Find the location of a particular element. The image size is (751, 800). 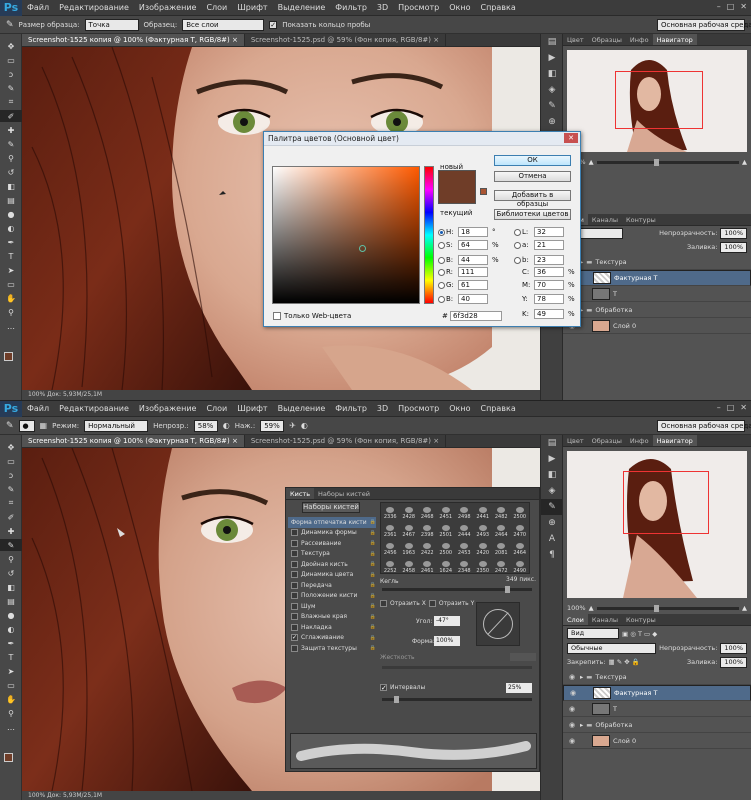

brush-tip: 2441 is located at coordinates (483, 512).